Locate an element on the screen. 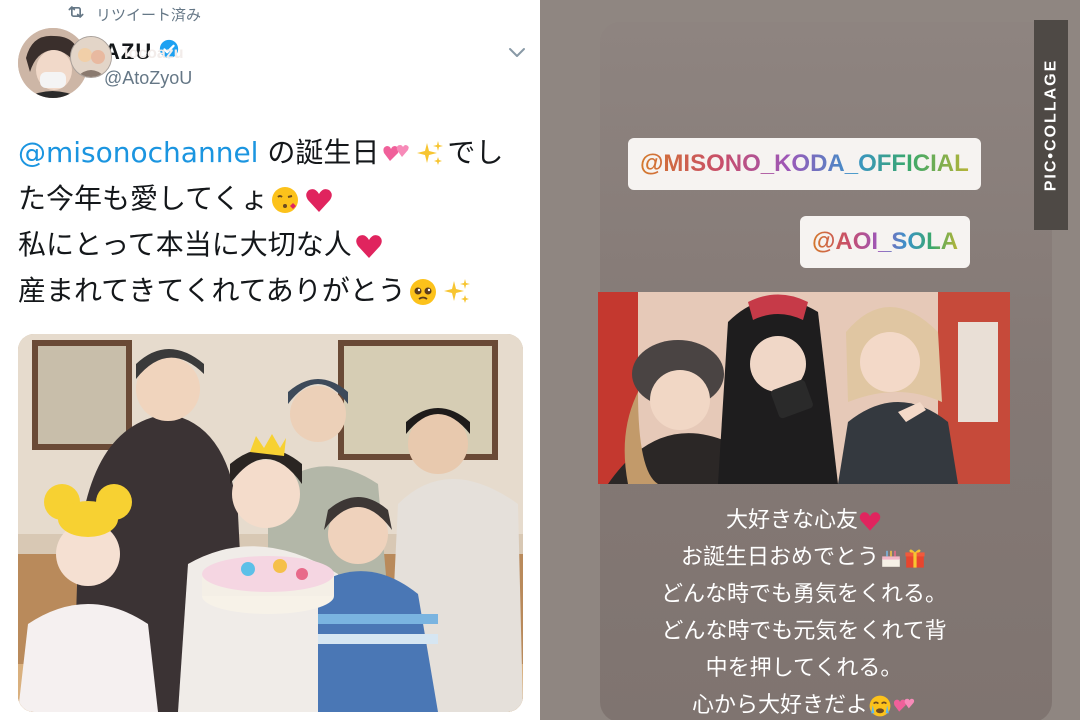  story-line-2: お誕生日おめでとう is located at coordinates (804, 557).